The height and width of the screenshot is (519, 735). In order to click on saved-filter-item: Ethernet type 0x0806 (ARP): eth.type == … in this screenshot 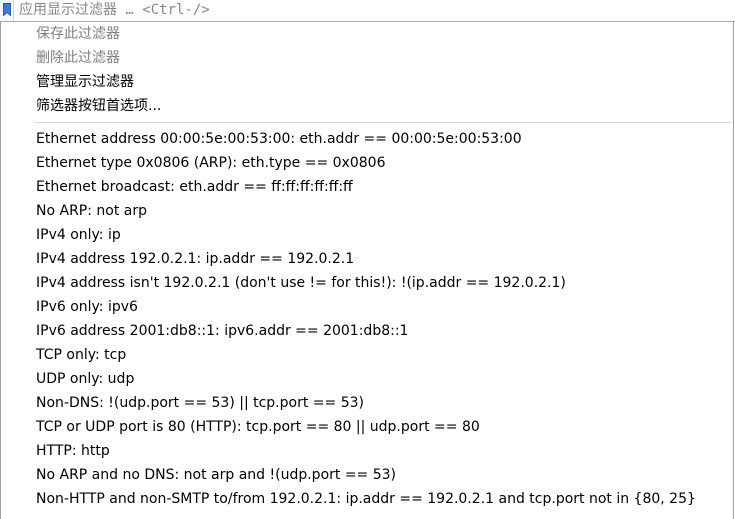, I will do `click(210, 163)`.